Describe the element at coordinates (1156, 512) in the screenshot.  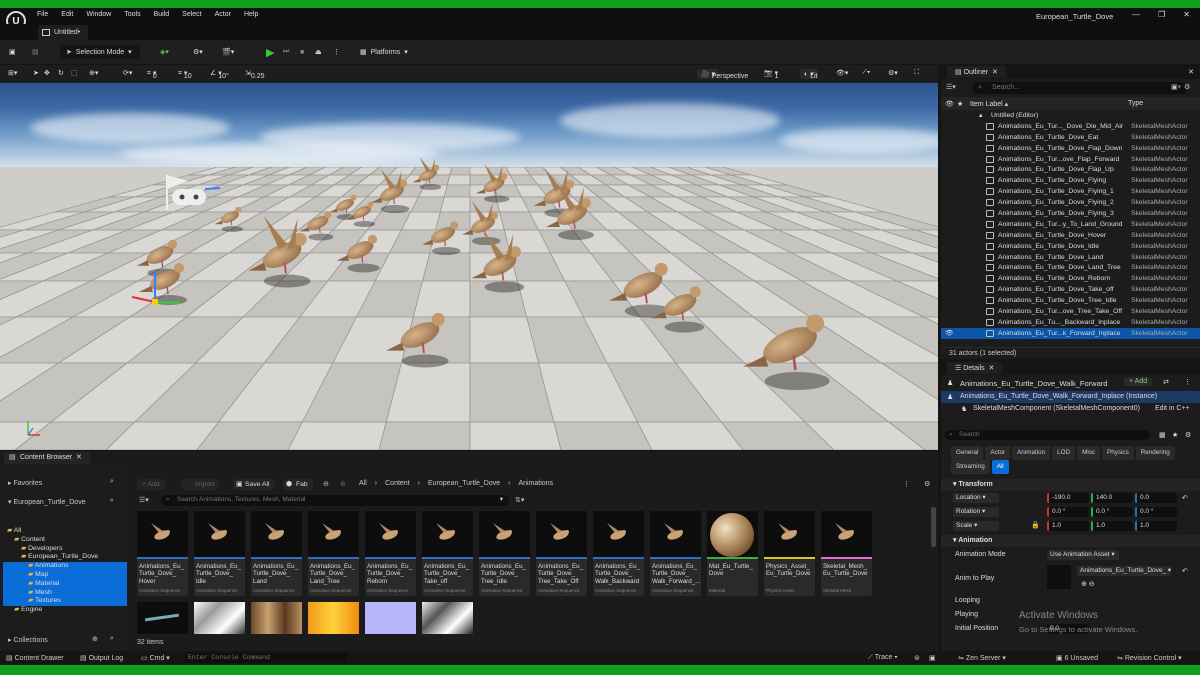
I see `rotation-z: 0.0 °` at that location.